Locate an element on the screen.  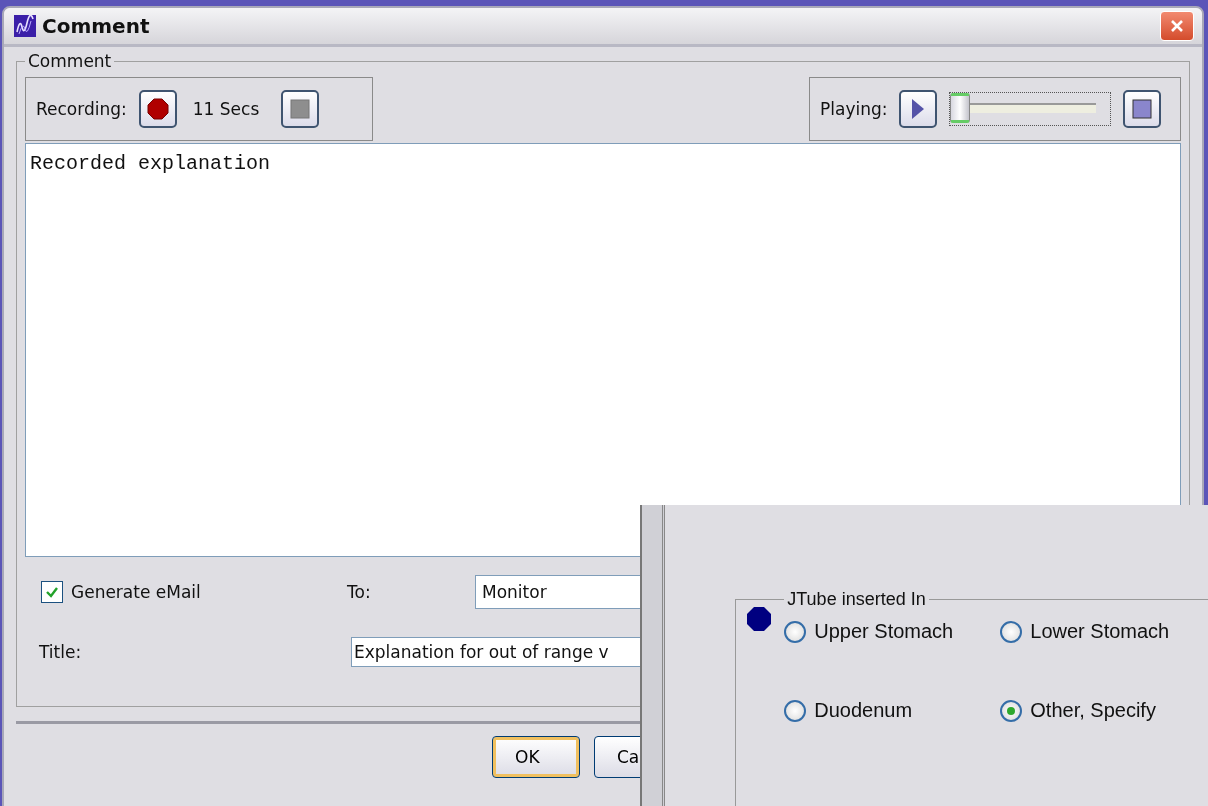
group-legend: JTube inserted In is located at coordinates (856, 599).